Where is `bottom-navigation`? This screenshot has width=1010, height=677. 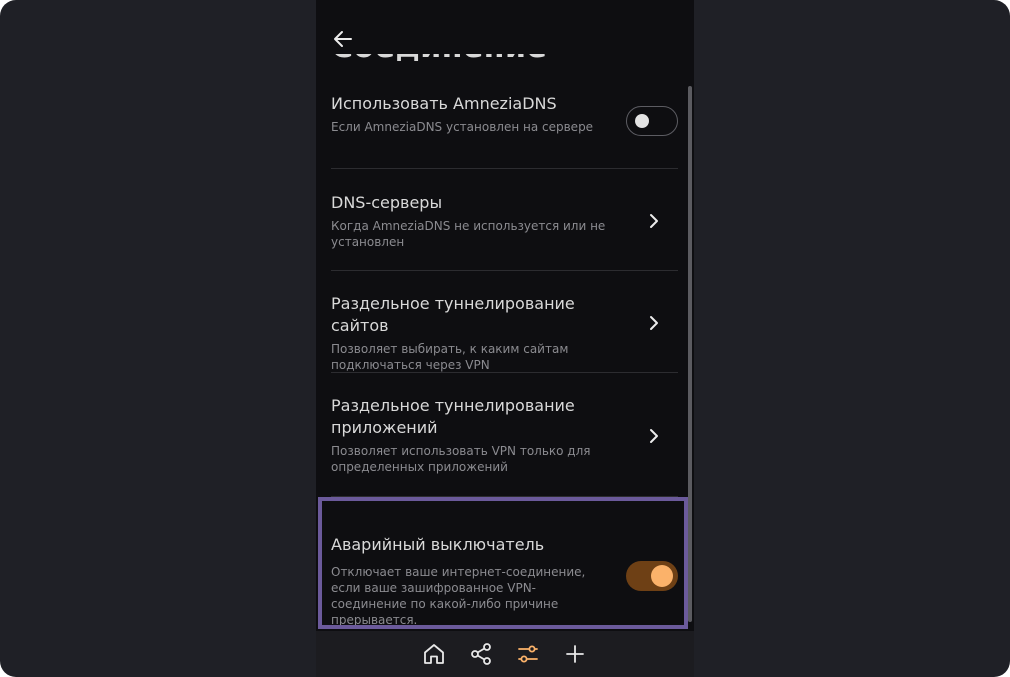
bottom-navigation is located at coordinates (505, 654).